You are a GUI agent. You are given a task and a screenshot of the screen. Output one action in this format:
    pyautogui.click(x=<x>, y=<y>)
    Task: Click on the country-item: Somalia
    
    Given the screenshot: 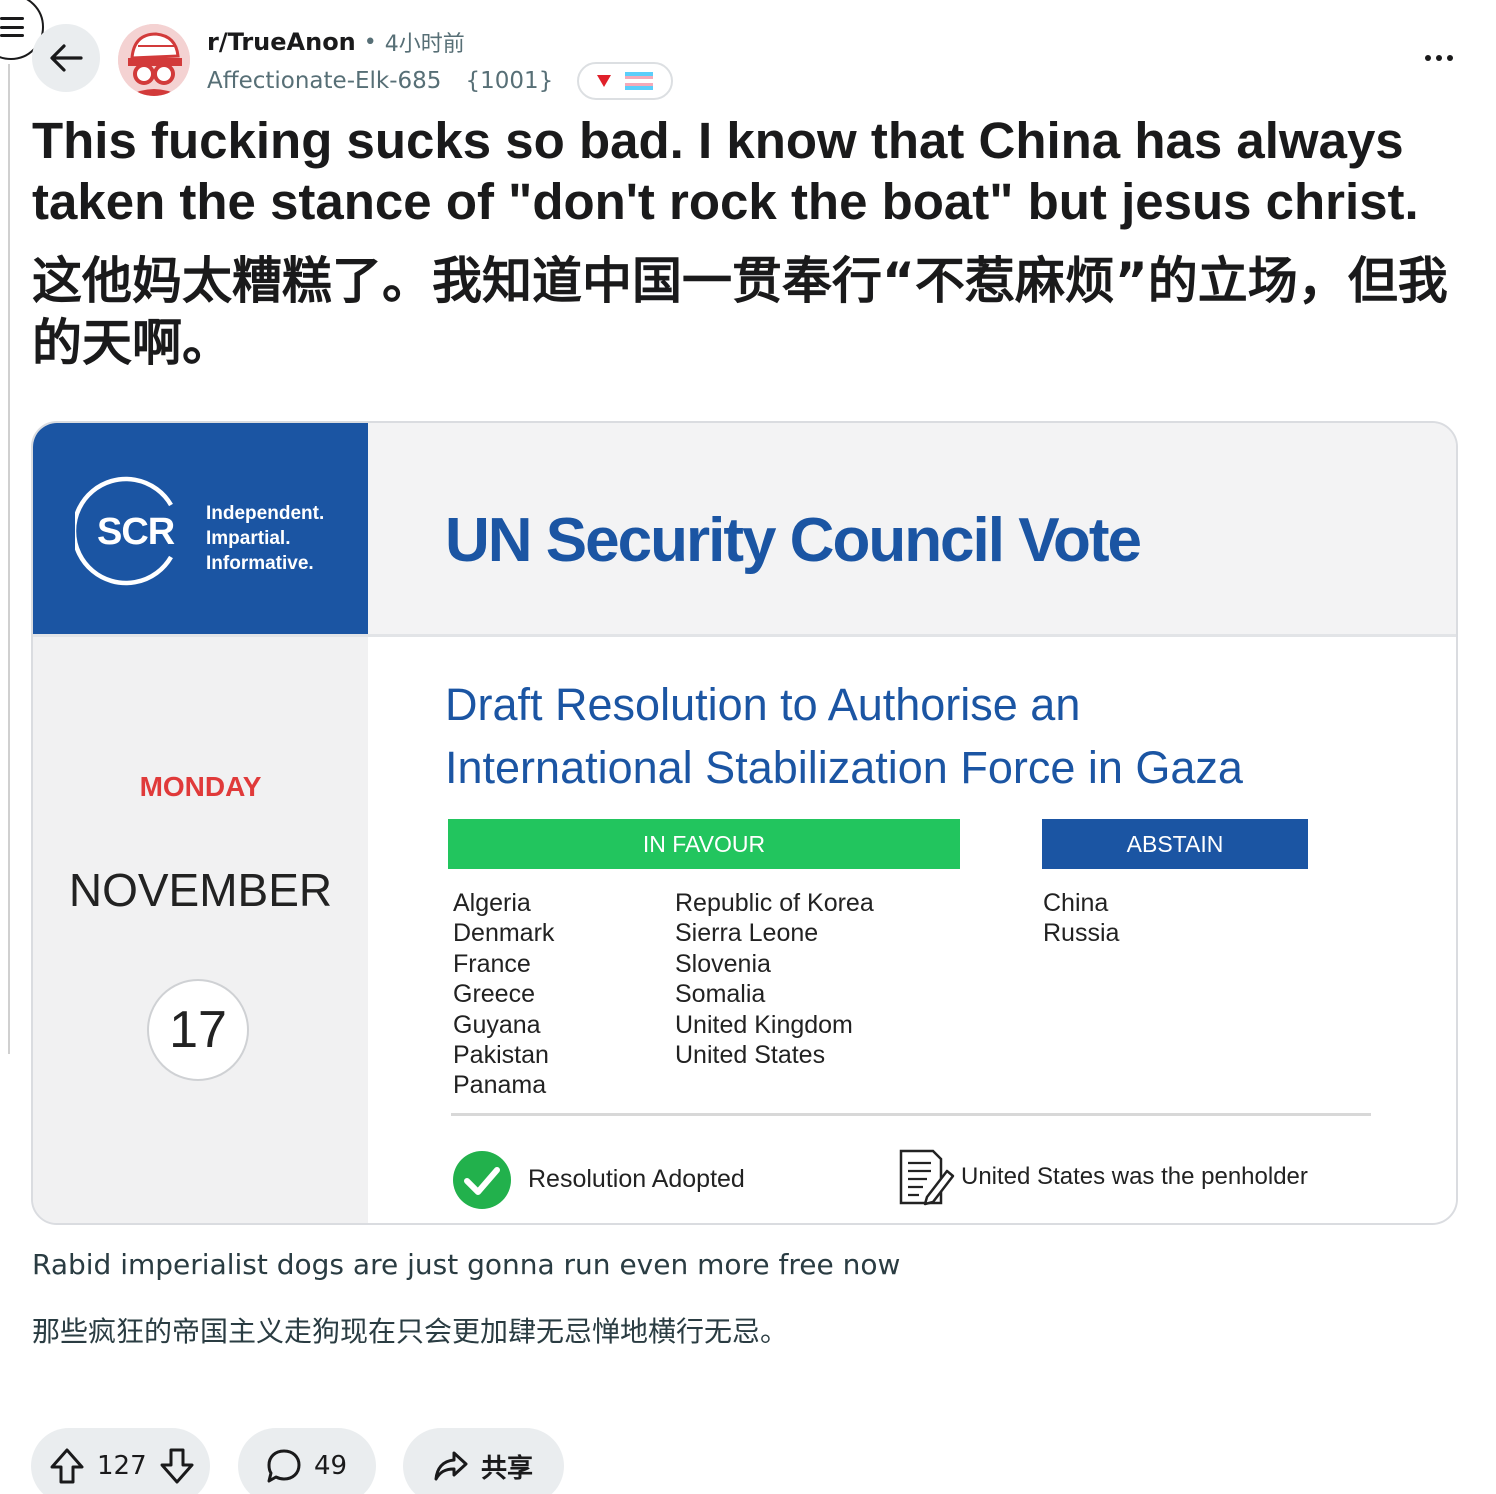 What is the action you would take?
    pyautogui.click(x=720, y=994)
    